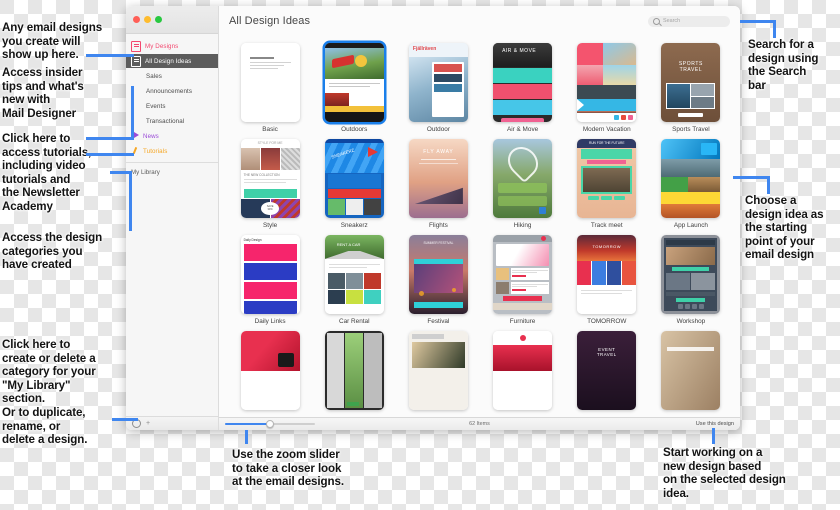  I want to click on sidebar-footer: +, so click(172, 423).